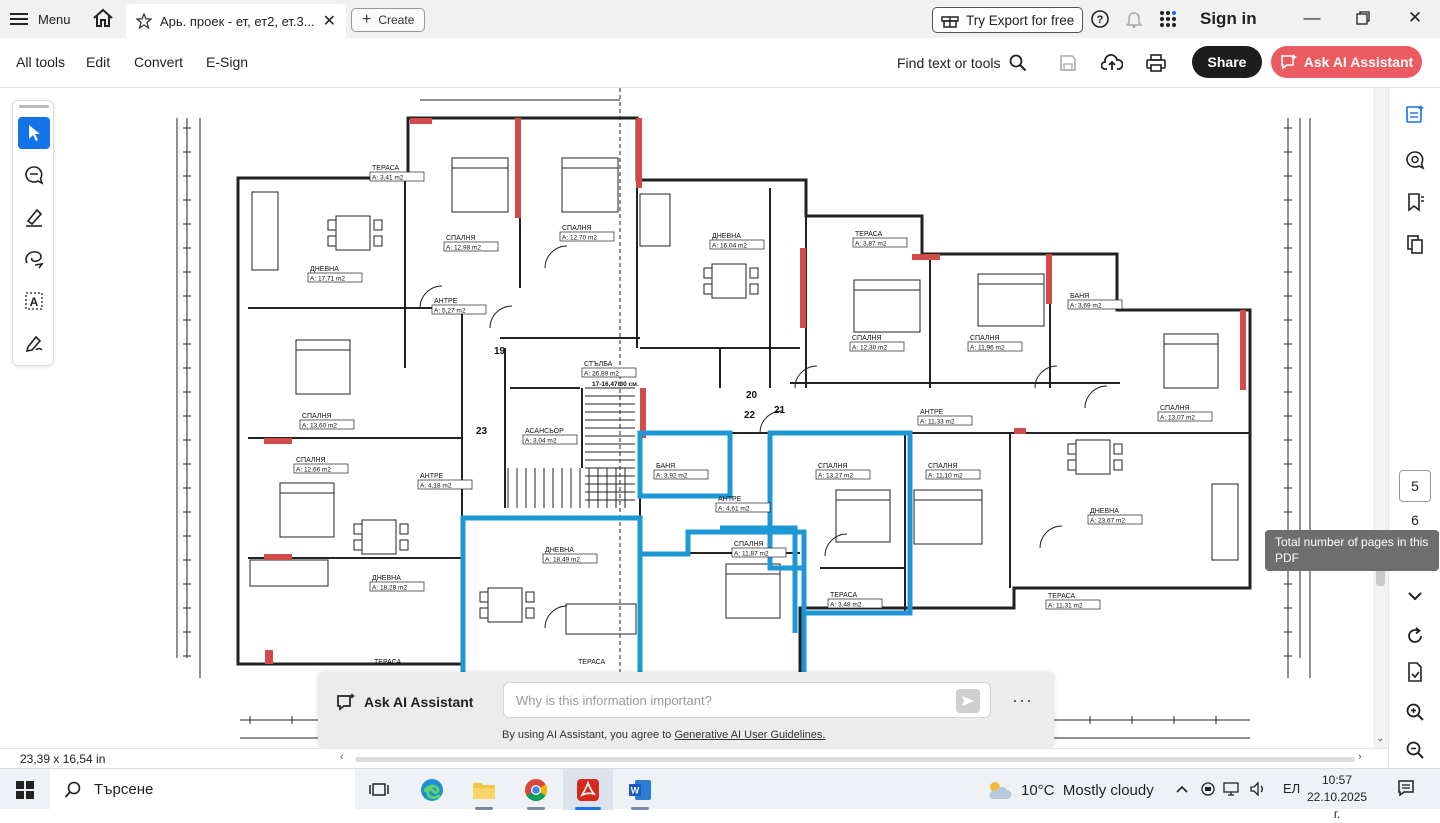 This screenshot has height=823, width=1440. Describe the element at coordinates (1208, 789) in the screenshot. I see `meet-now-icon` at that location.